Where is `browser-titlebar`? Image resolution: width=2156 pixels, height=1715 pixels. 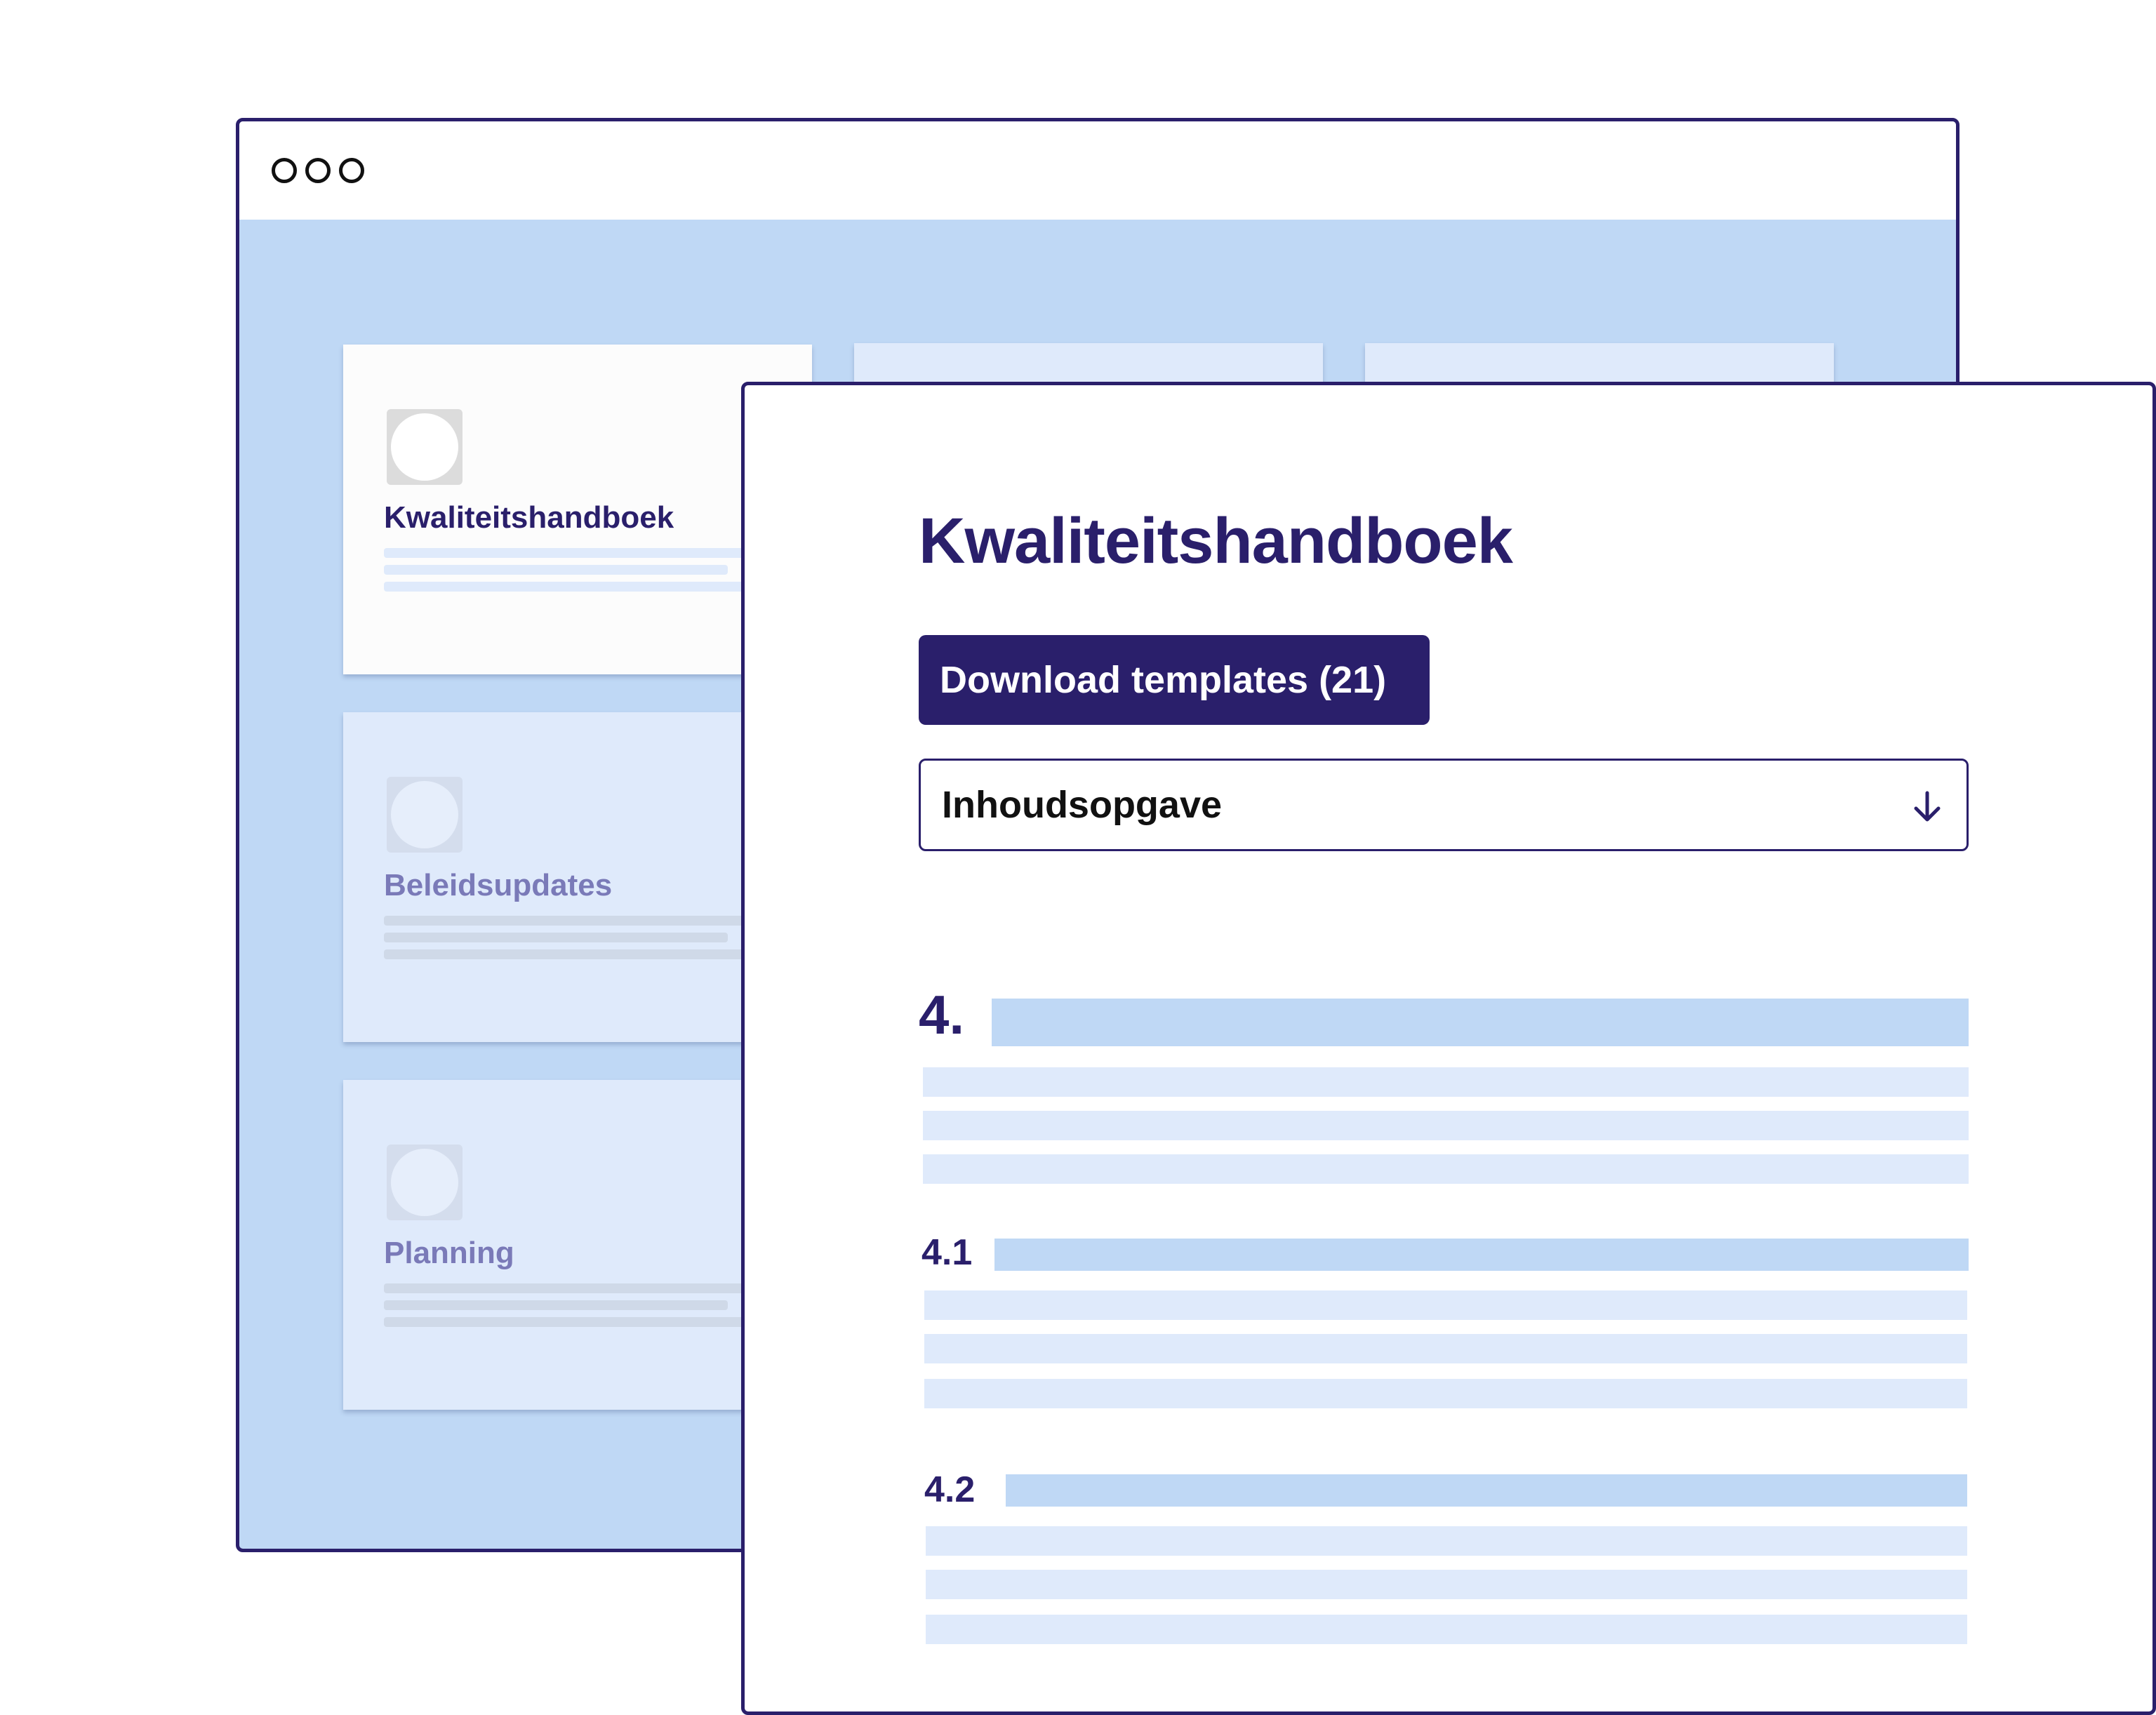 browser-titlebar is located at coordinates (1097, 170).